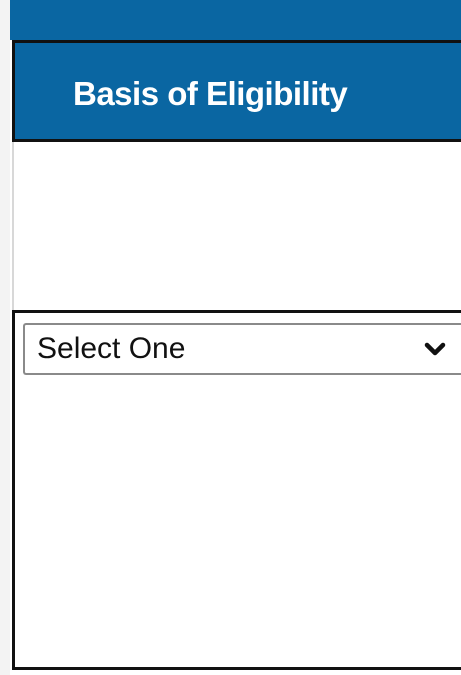 The image size is (461, 675). What do you see at coordinates (435, 349) in the screenshot?
I see `chevron-down-icon` at bounding box center [435, 349].